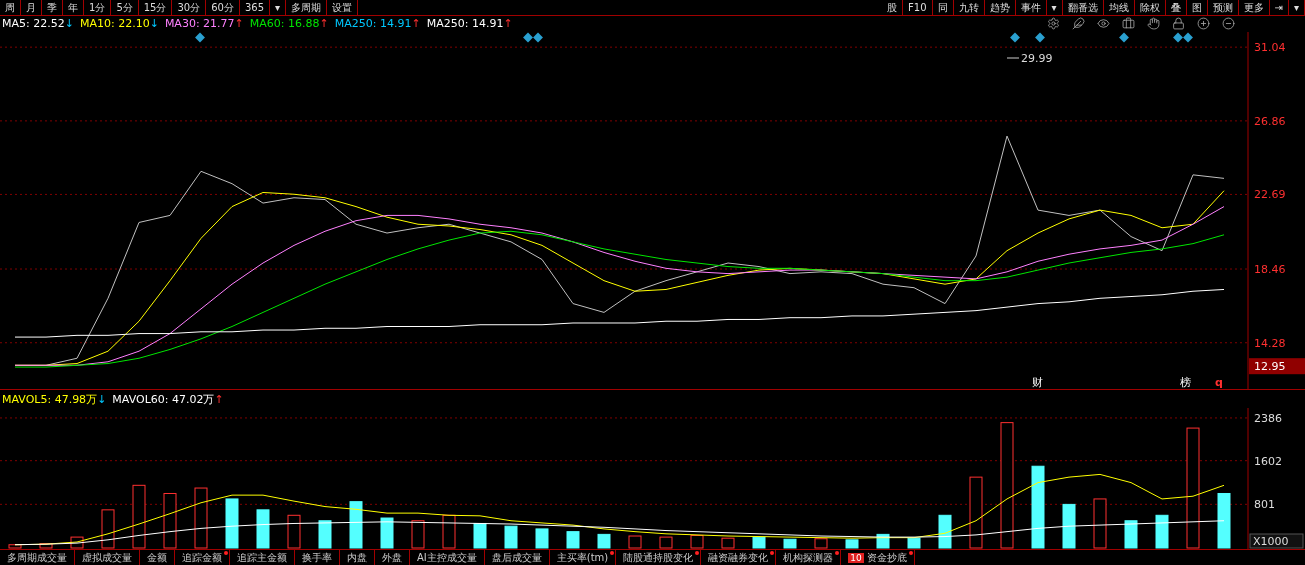 The width and height of the screenshot is (1305, 565). I want to click on event-tag: 榜, so click(1185, 382).